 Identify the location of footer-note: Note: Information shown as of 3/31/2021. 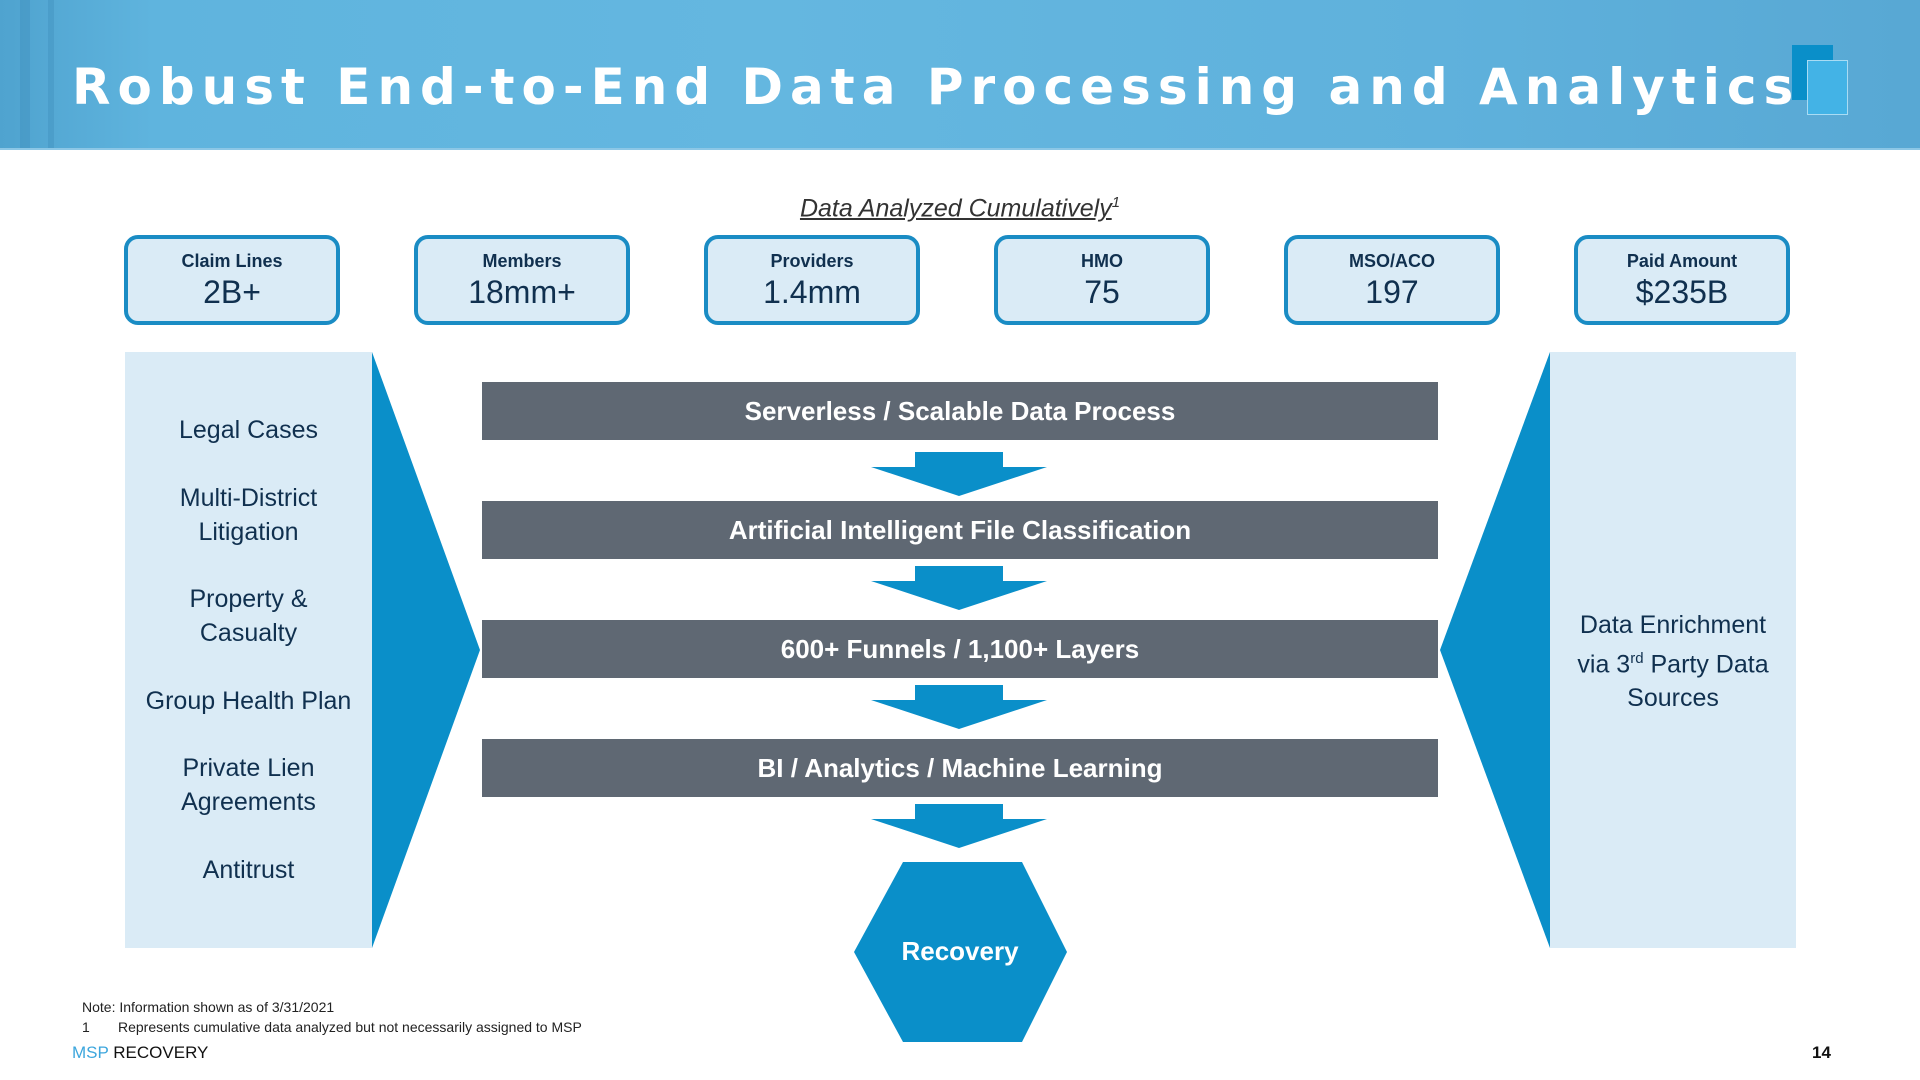
(208, 1007).